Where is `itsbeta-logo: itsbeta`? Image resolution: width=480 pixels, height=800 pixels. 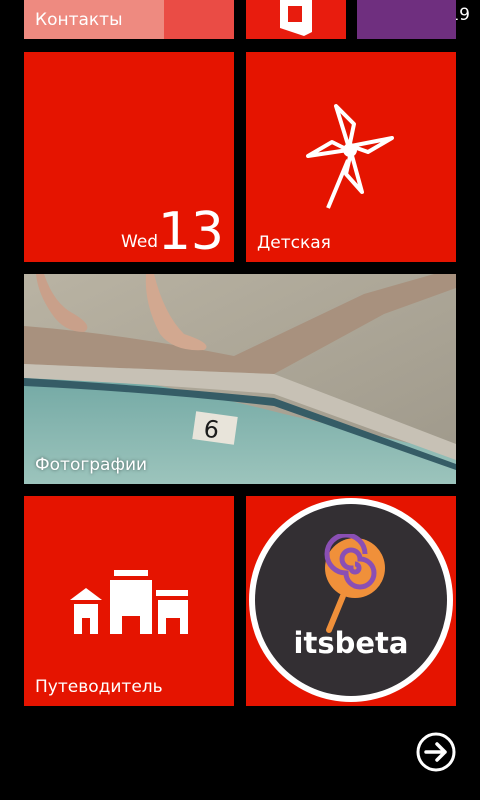
itsbeta-logo: itsbeta is located at coordinates (351, 600).